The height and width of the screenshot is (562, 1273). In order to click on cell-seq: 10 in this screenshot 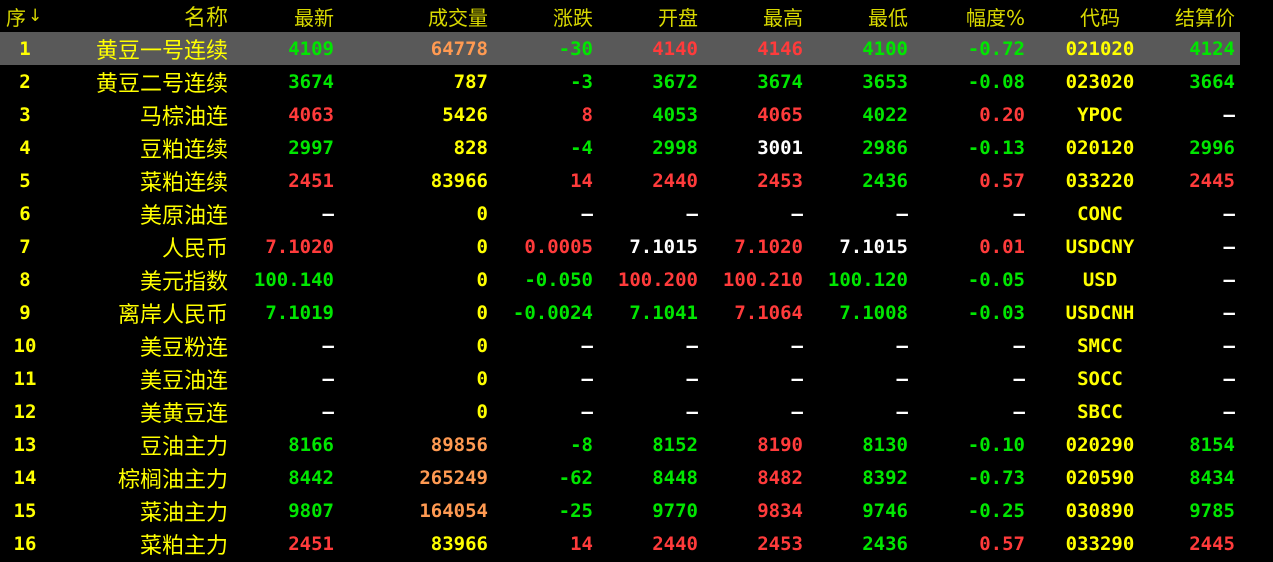, I will do `click(25, 345)`.